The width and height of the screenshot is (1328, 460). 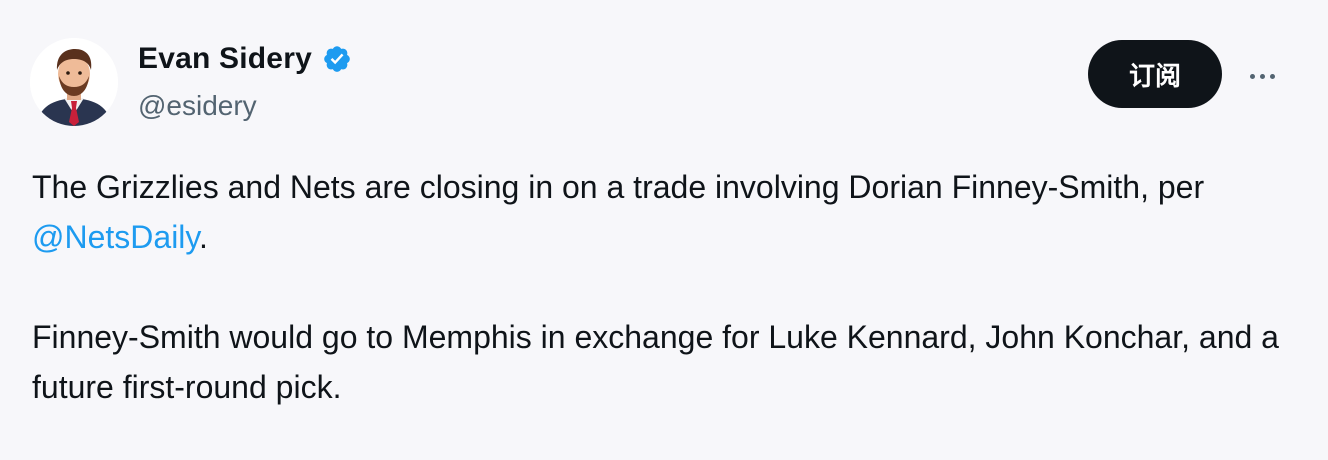 What do you see at coordinates (197, 106) in the screenshot?
I see `author-handle: @esidery` at bounding box center [197, 106].